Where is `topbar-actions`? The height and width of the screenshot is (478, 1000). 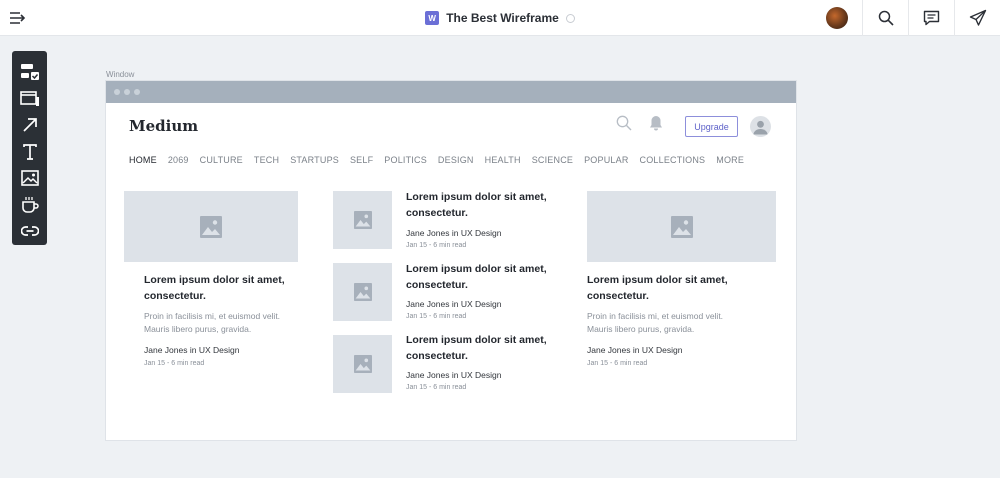
topbar-actions is located at coordinates (906, 18).